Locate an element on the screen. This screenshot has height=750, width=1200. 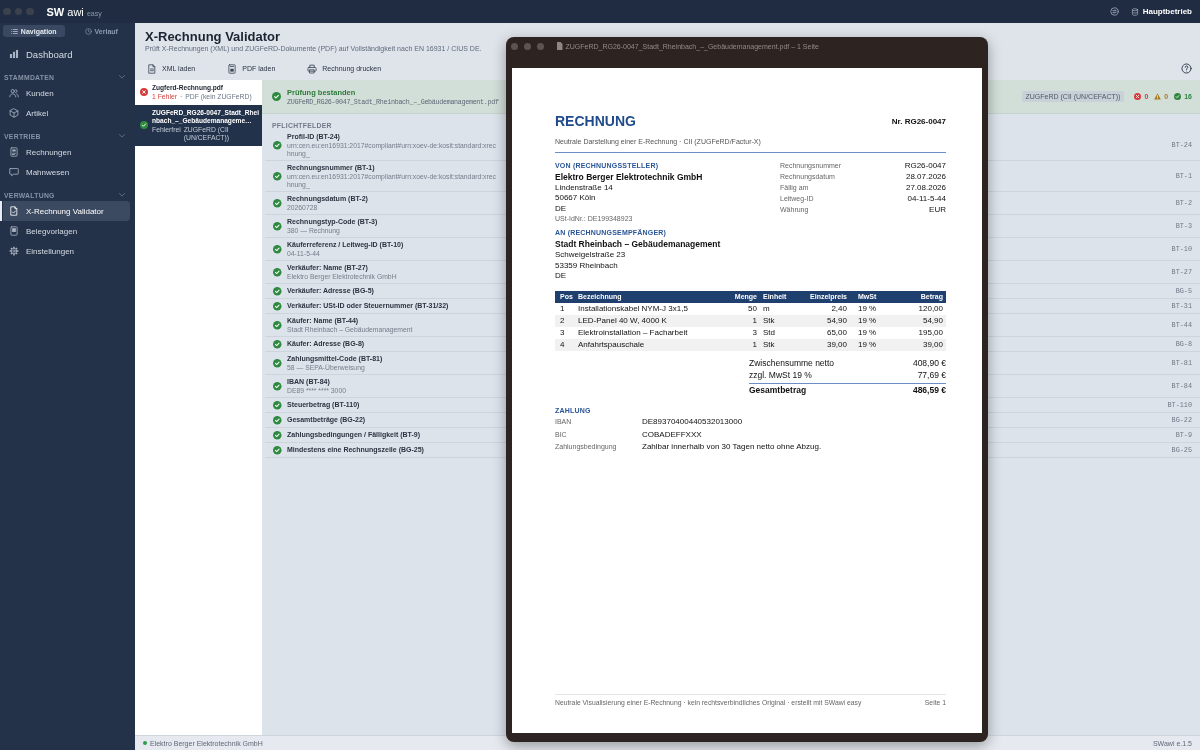
database-icon is located at coordinates (1134, 11).